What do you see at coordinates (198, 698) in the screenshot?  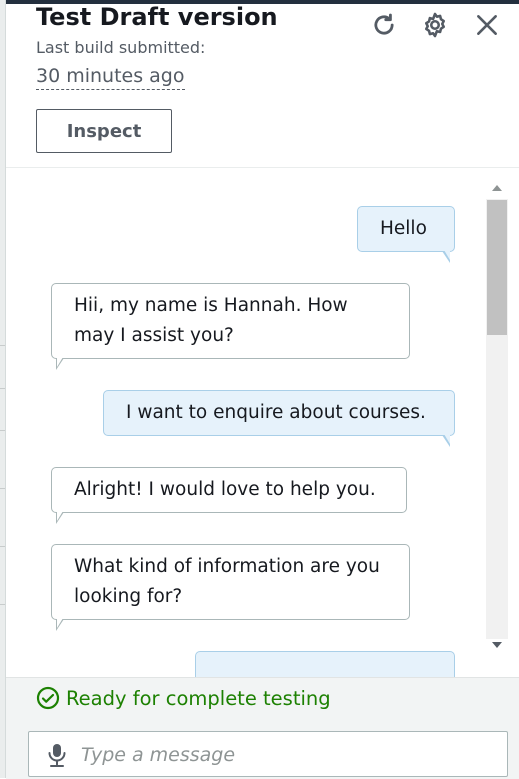 I see `ready-status-text: Ready for complete testing` at bounding box center [198, 698].